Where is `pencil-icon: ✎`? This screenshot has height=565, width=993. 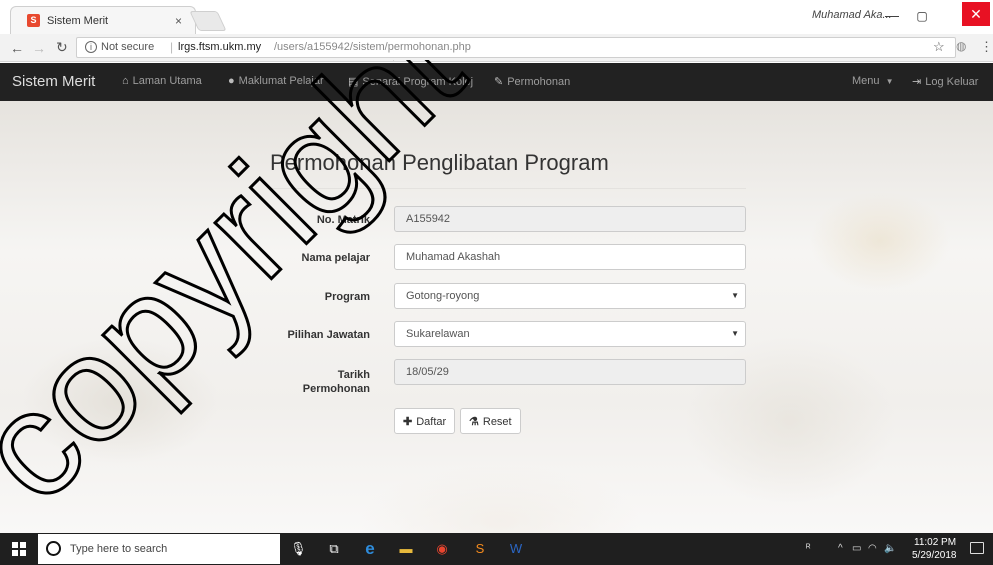 pencil-icon: ✎ is located at coordinates (499, 82).